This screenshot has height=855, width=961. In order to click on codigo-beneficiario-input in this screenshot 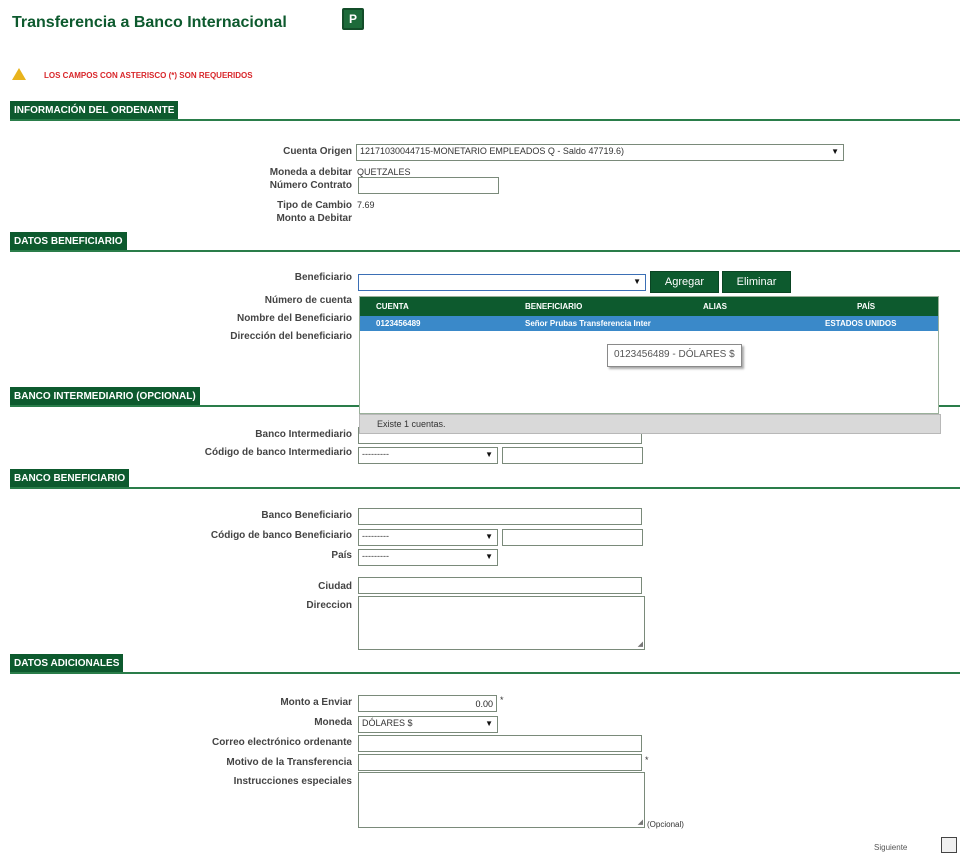, I will do `click(572, 537)`.